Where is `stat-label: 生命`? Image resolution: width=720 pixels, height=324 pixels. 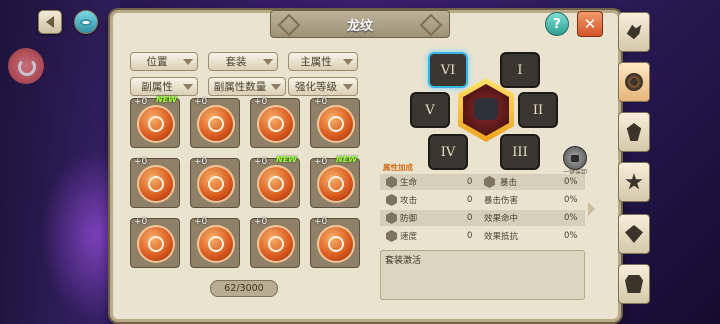
stat-label: 生命 is located at coordinates (409, 183).